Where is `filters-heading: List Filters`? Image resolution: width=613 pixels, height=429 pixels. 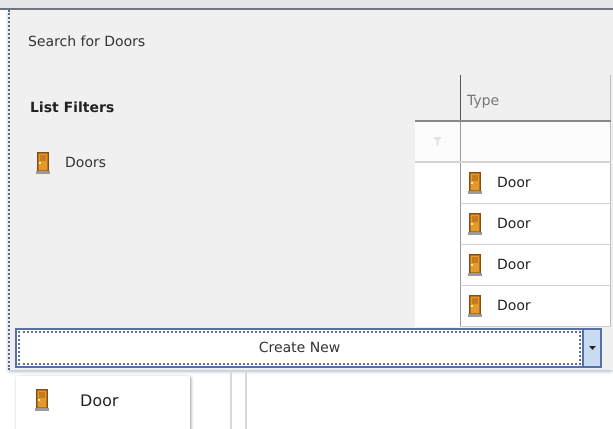 filters-heading: List Filters is located at coordinates (73, 108).